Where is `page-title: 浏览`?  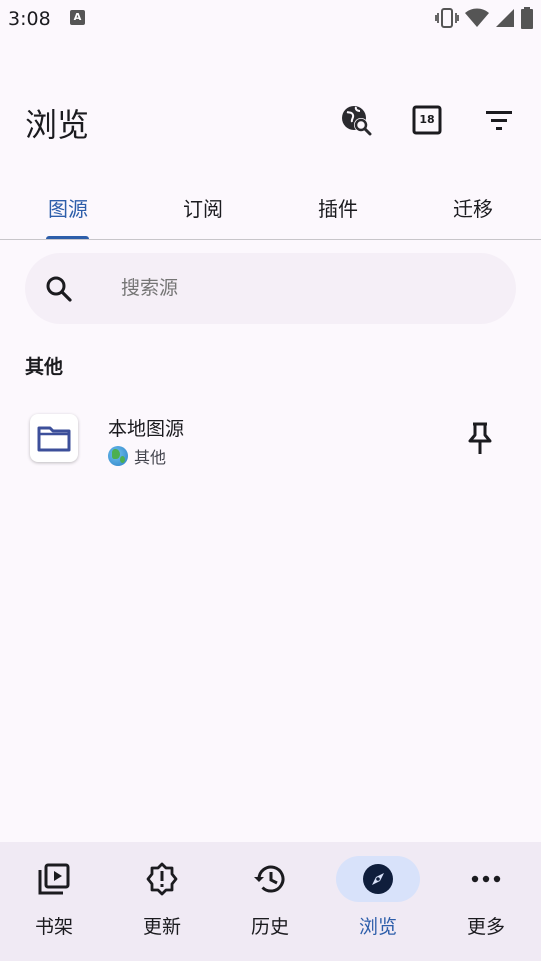
page-title: 浏览 is located at coordinates (57, 125).